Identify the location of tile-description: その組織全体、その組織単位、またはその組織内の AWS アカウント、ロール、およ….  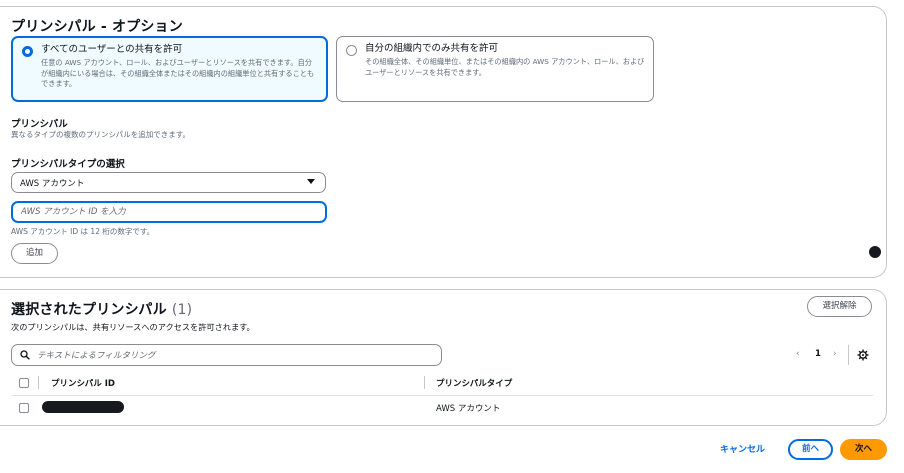
(505, 67).